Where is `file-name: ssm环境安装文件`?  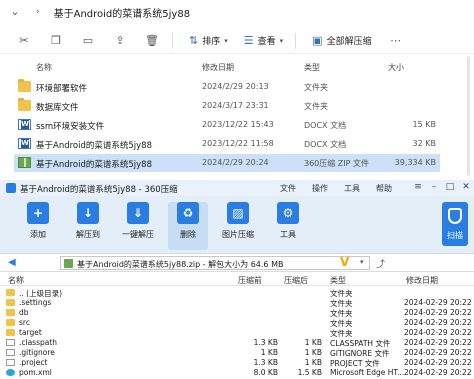
file-name: ssm环境安装文件 is located at coordinates (70, 127).